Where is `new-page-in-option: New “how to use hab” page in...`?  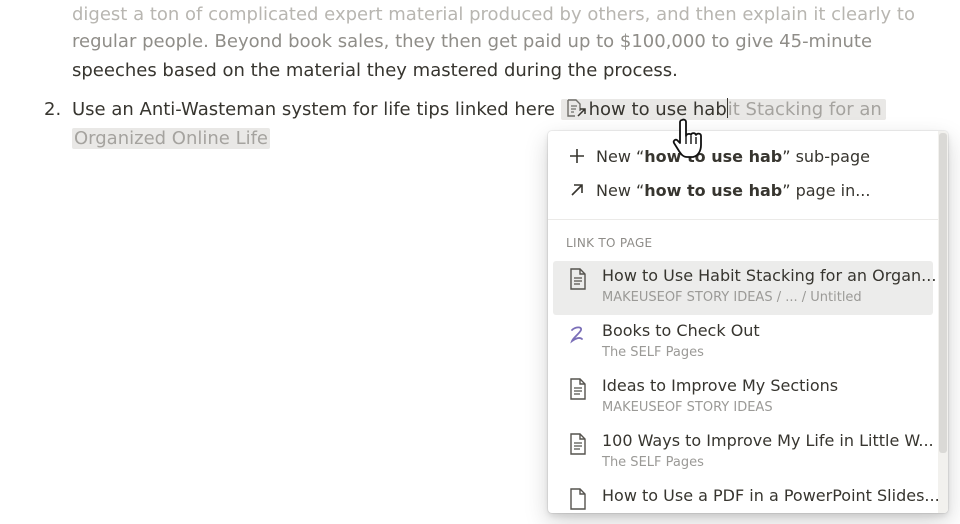
new-page-in-option: New “how to use hab” page in... is located at coordinates (740, 190).